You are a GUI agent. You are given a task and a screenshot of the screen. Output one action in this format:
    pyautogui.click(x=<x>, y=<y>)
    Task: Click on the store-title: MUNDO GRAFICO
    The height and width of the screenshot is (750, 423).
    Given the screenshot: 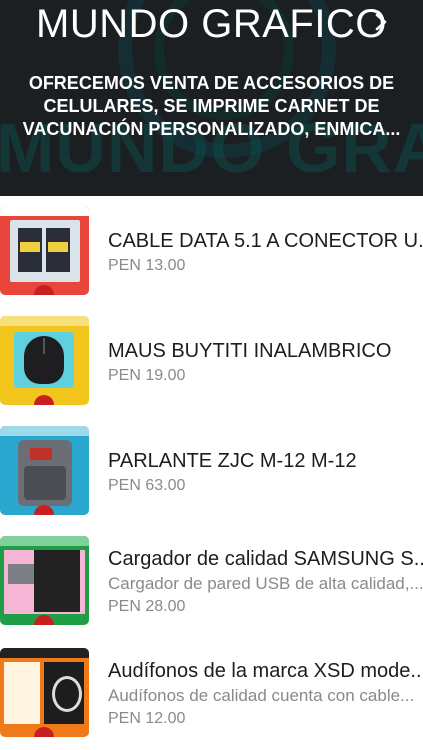 What is the action you would take?
    pyautogui.click(x=211, y=24)
    